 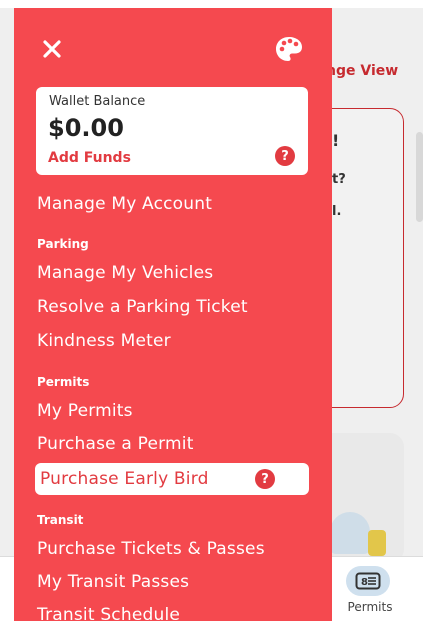 I want to click on menu-item-purchase-permit: Purchase a Permit, so click(x=115, y=444).